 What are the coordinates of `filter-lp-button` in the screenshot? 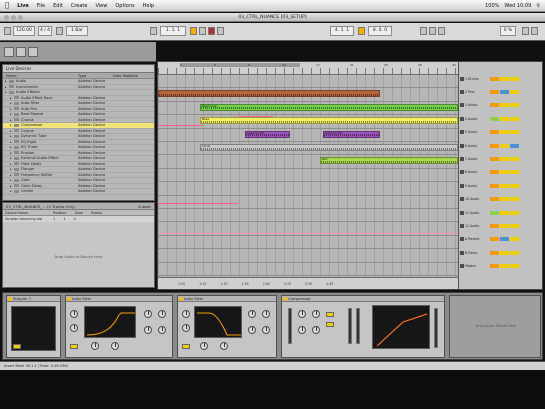 It's located at (74, 346).